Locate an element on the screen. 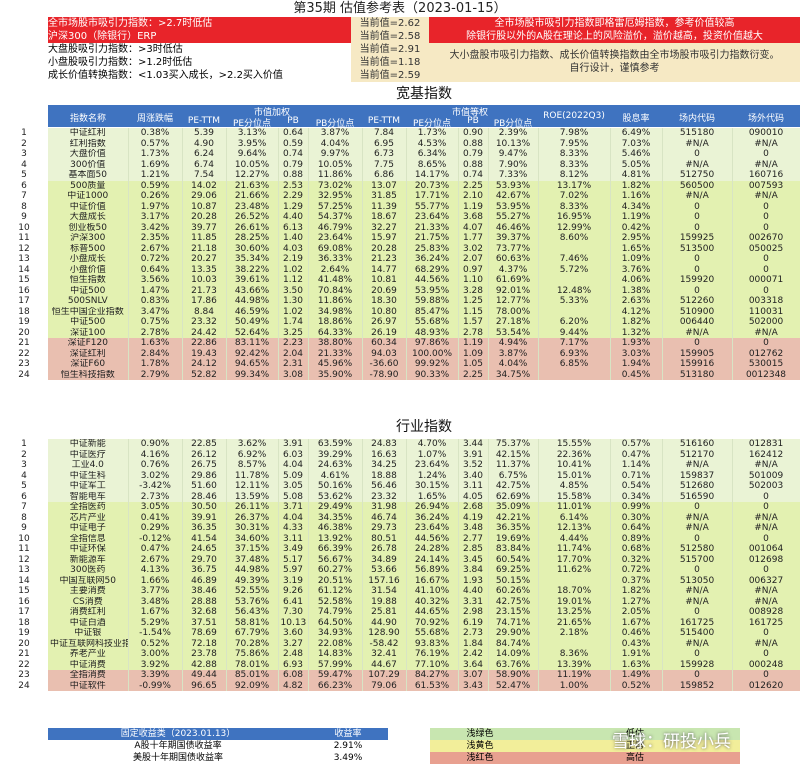  table-cell: 3.43 is located at coordinates (473, 685).